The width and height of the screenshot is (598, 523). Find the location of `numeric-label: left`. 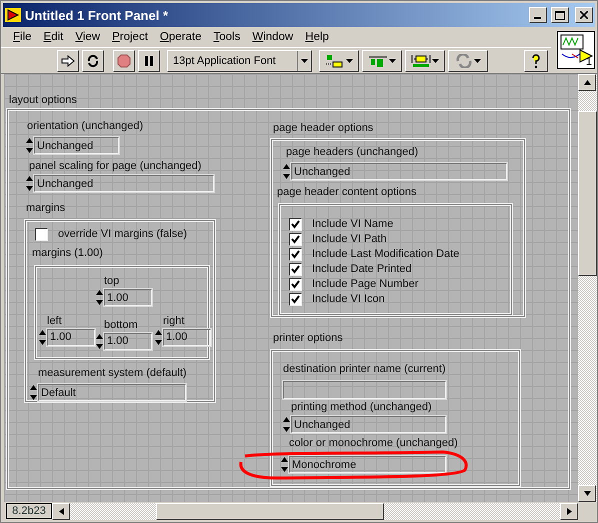

numeric-label: left is located at coordinates (54, 321).